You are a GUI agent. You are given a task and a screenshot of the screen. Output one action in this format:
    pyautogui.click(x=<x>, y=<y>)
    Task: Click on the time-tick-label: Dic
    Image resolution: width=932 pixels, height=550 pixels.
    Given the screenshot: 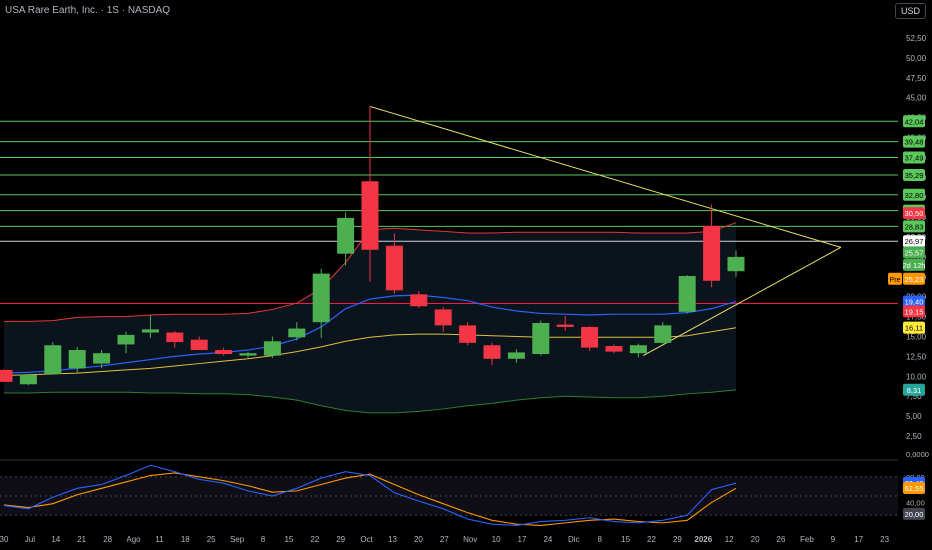 What is the action you would take?
    pyautogui.click(x=574, y=539)
    